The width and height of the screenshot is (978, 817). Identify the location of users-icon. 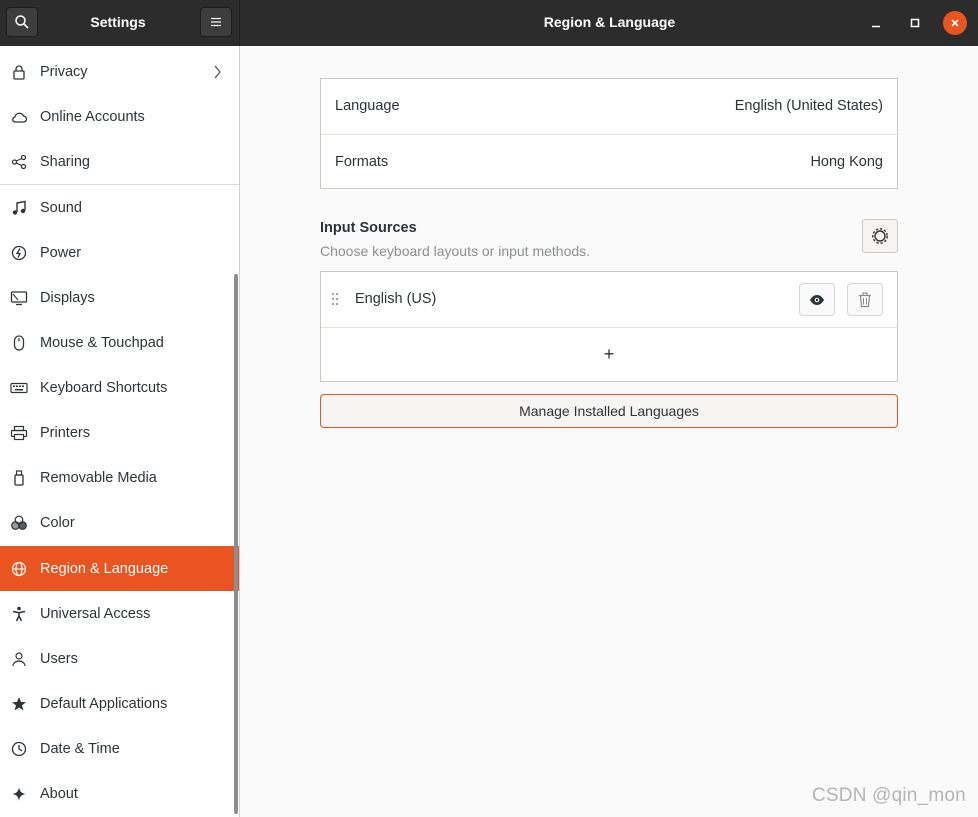
(19, 659).